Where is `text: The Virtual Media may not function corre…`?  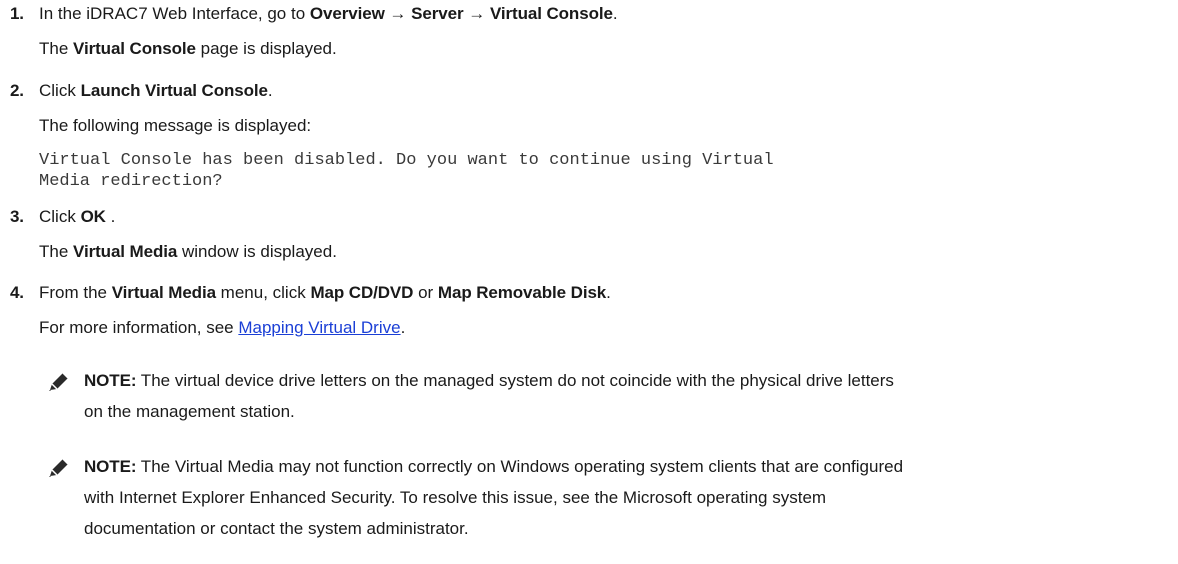 text: The Virtual Media may not function corre… is located at coordinates (520, 466).